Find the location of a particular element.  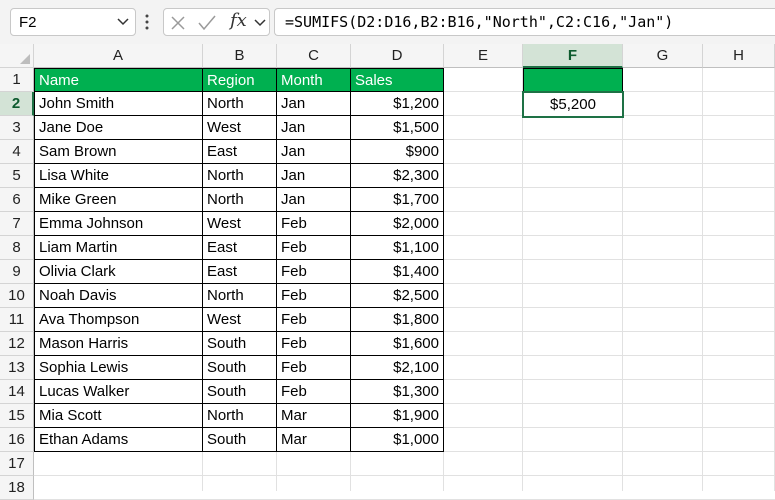

row-header-3: 3 is located at coordinates (17, 128).